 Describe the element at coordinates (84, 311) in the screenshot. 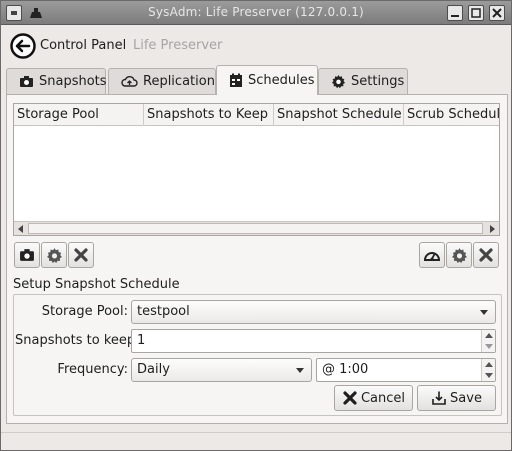

I see `storage-pool-label: Storage Pool:` at that location.